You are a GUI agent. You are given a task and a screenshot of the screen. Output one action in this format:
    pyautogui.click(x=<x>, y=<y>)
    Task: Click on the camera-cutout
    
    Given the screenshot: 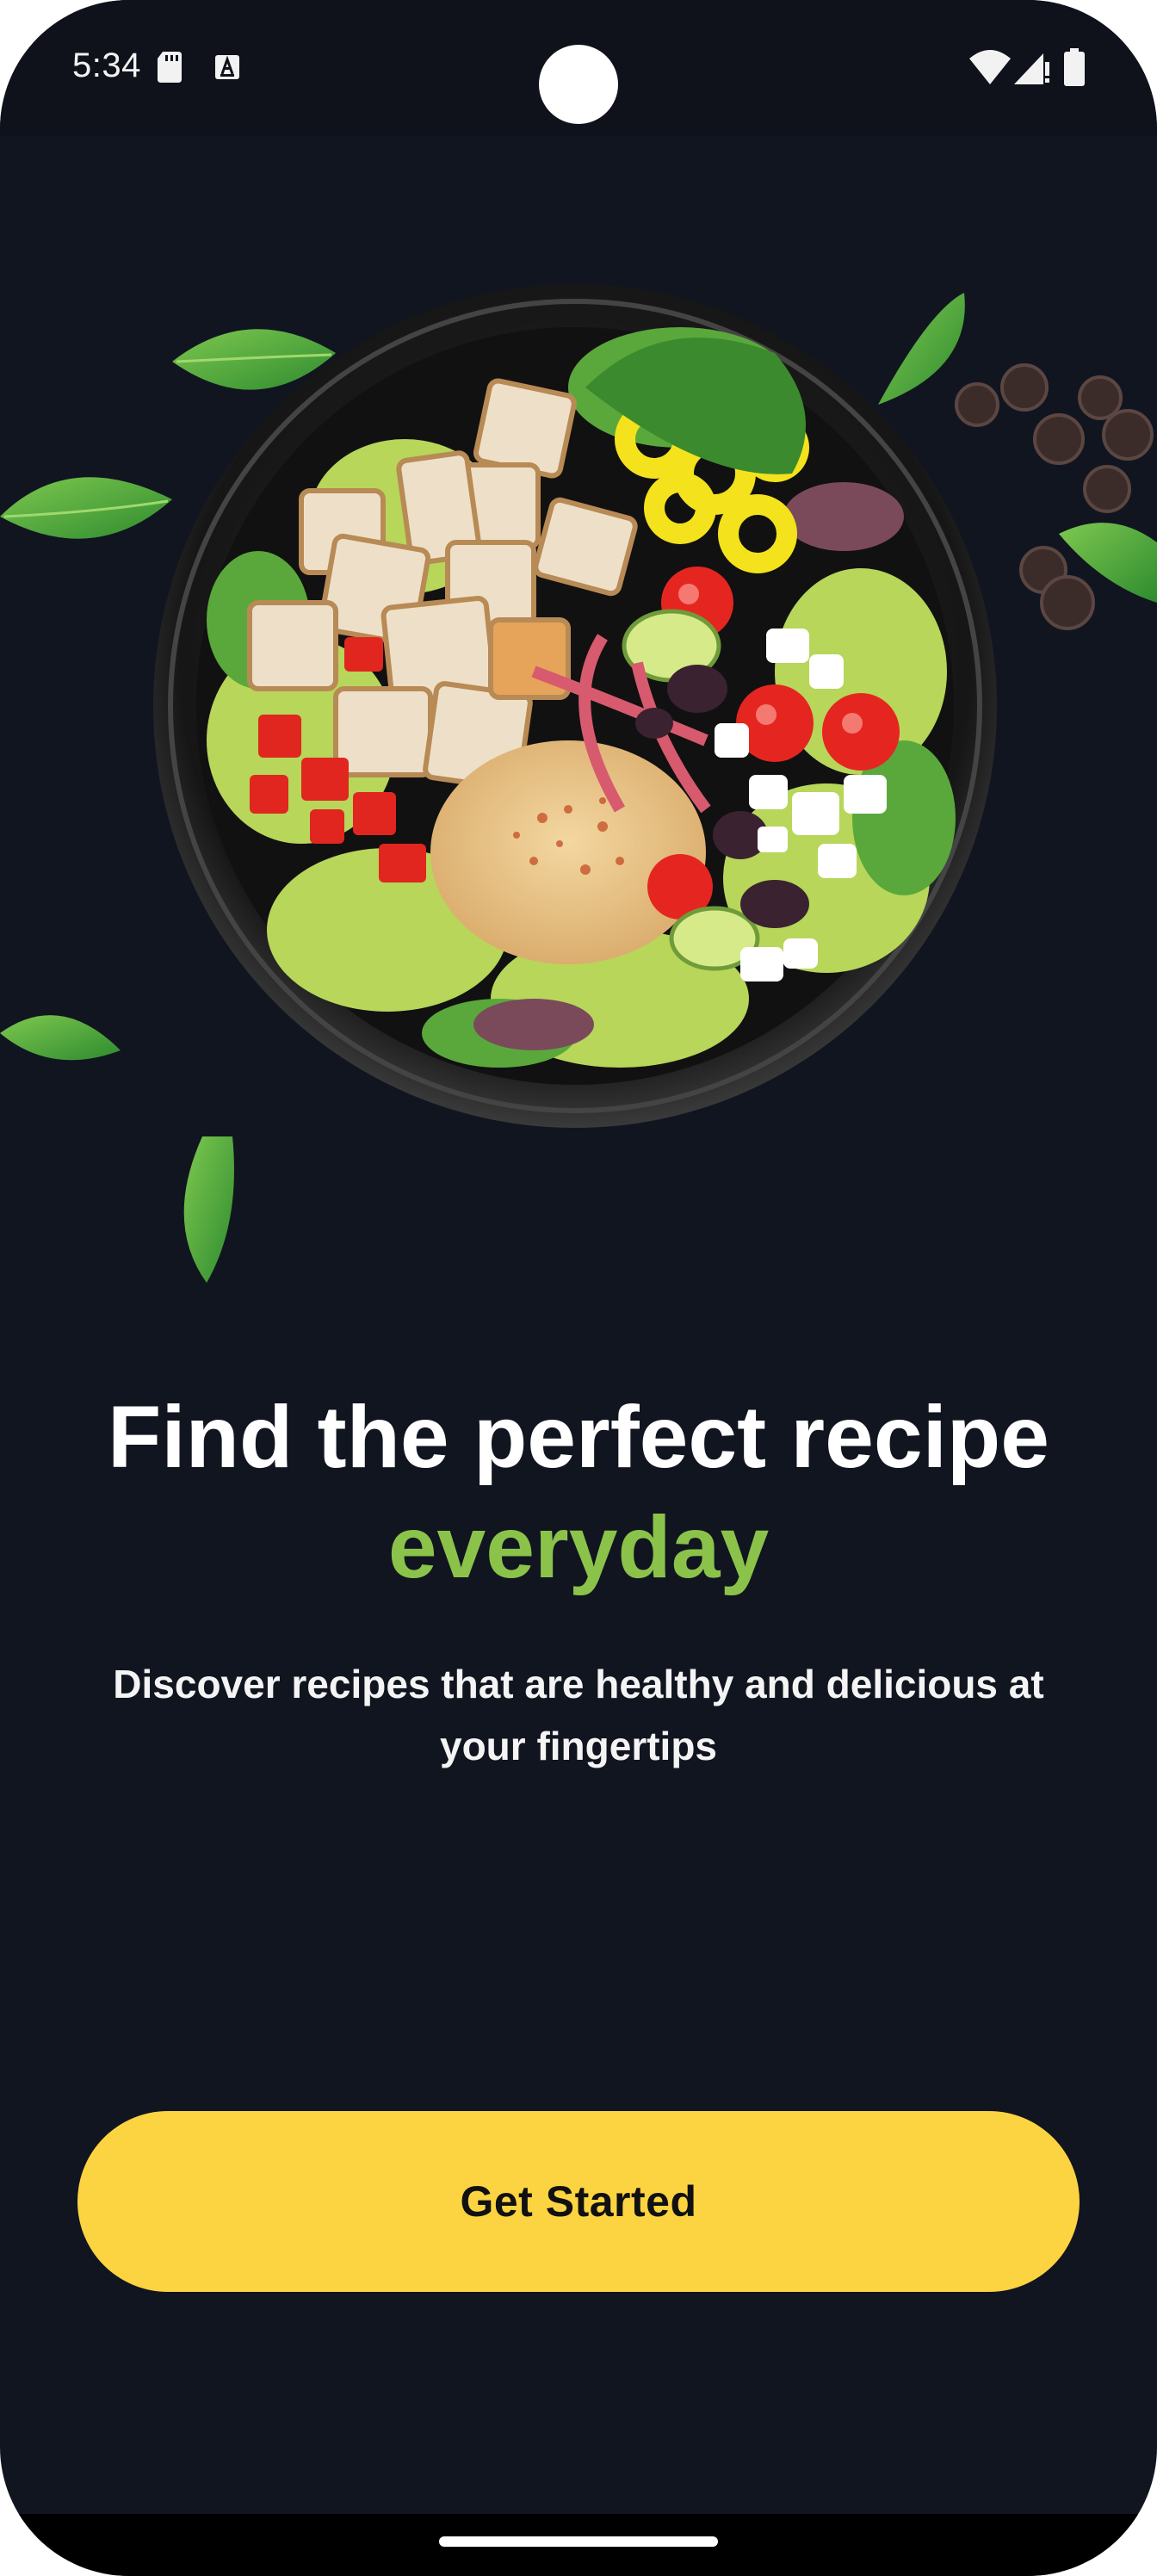 What is the action you would take?
    pyautogui.click(x=579, y=84)
    